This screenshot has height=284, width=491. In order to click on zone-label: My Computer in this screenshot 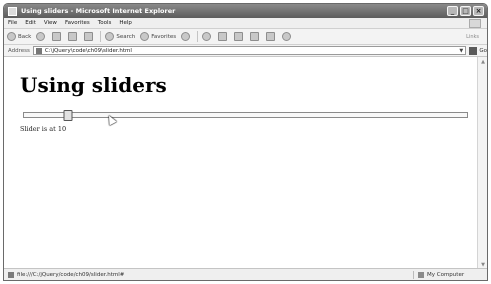, I will do `click(446, 275)`.